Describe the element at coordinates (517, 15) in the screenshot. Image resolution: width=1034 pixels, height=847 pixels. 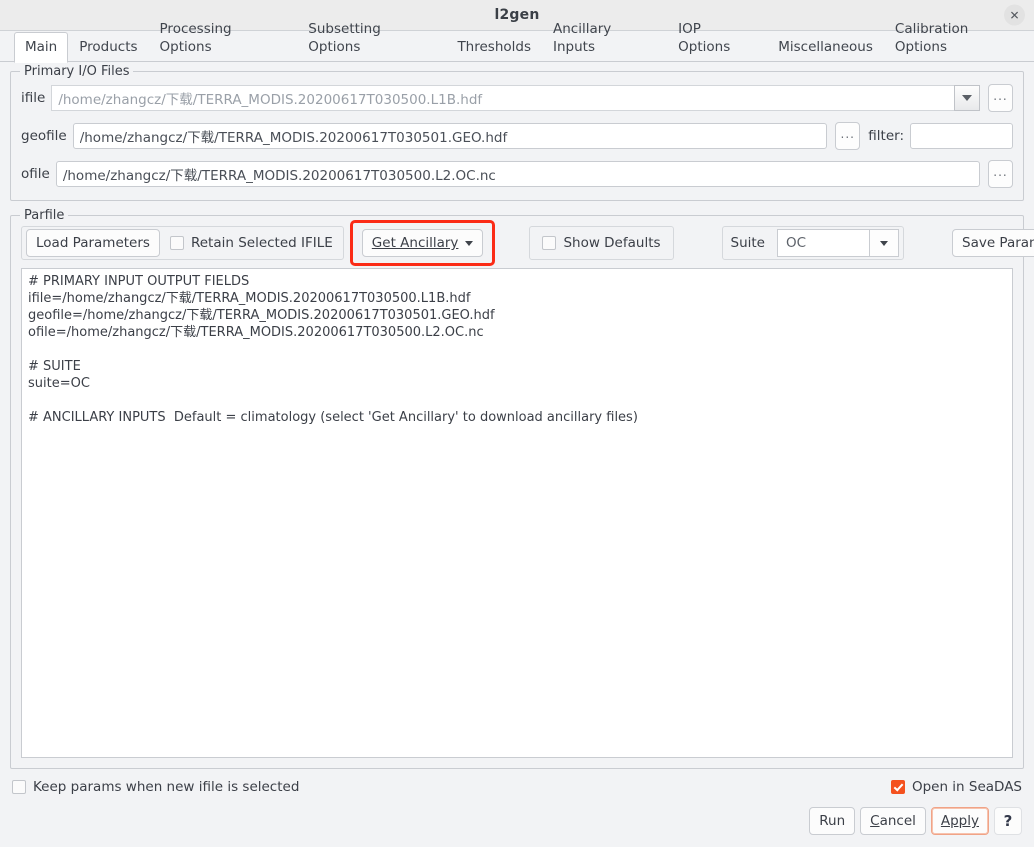
I see `window-title: l2gen` at that location.